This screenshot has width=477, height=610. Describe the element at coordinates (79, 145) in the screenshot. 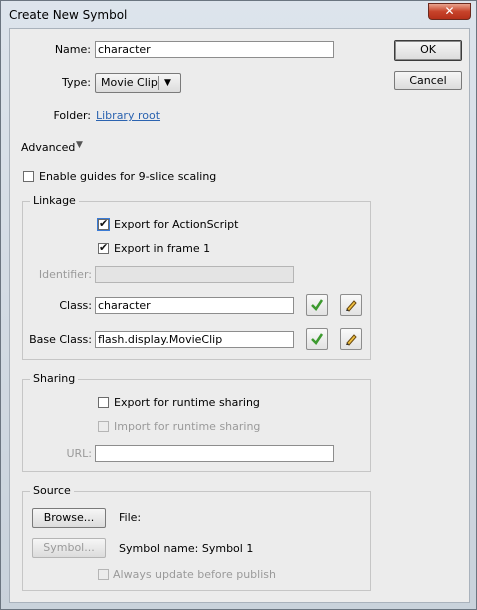

I see `advanced-arrow-icon: ▼` at that location.